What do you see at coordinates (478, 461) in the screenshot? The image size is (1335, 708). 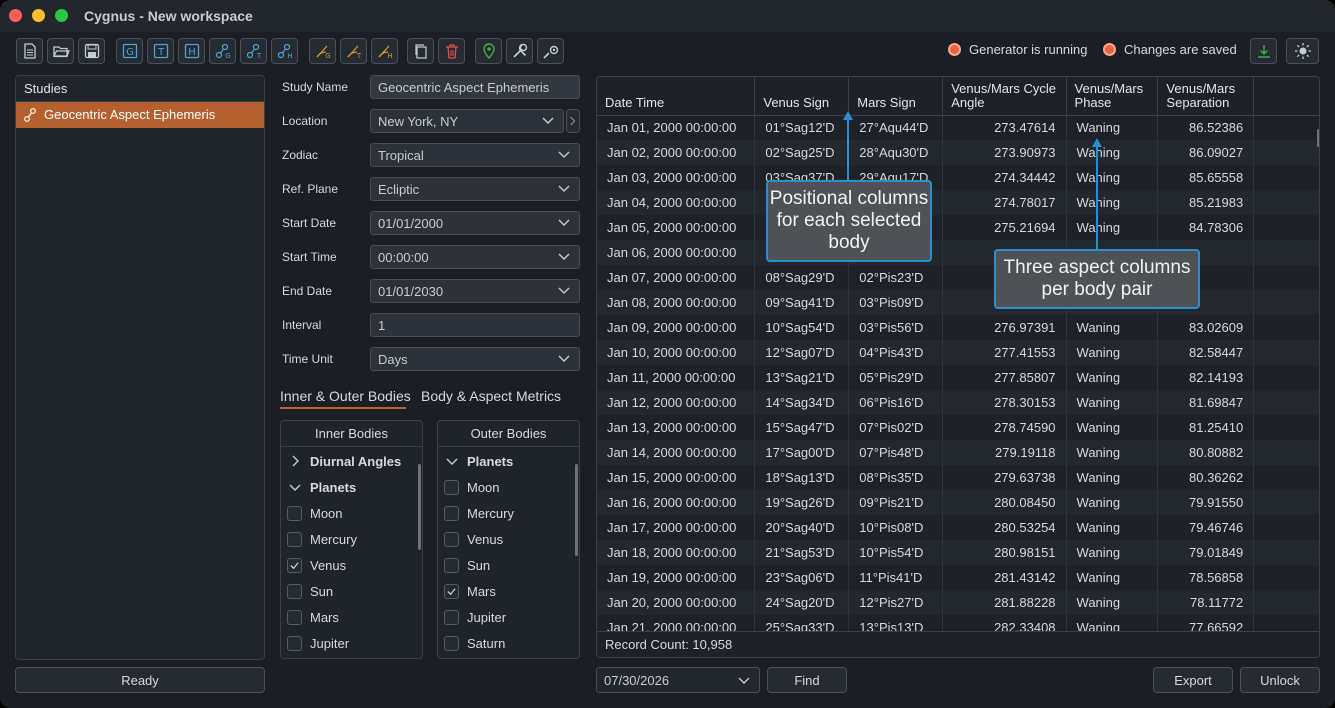 I see `group-planets-outer: Planets` at bounding box center [478, 461].